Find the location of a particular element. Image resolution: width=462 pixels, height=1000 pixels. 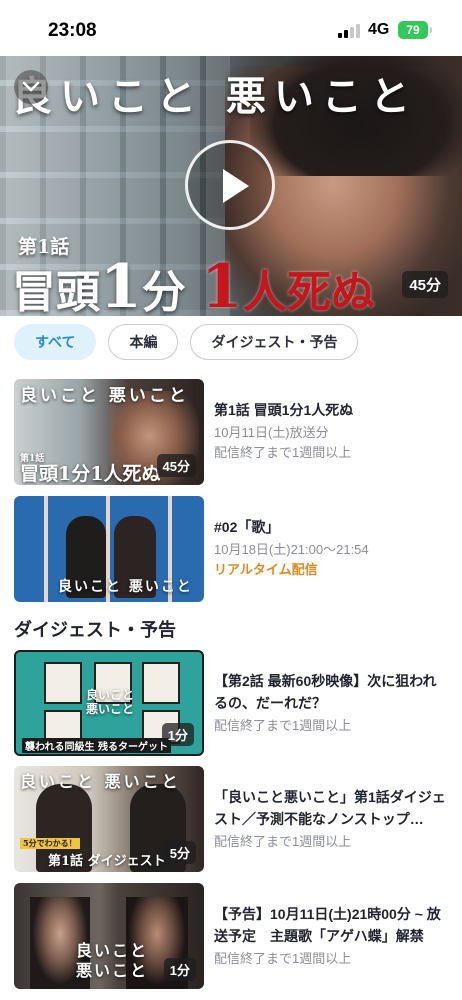

episode-title: #02「歌」 is located at coordinates (247, 527).